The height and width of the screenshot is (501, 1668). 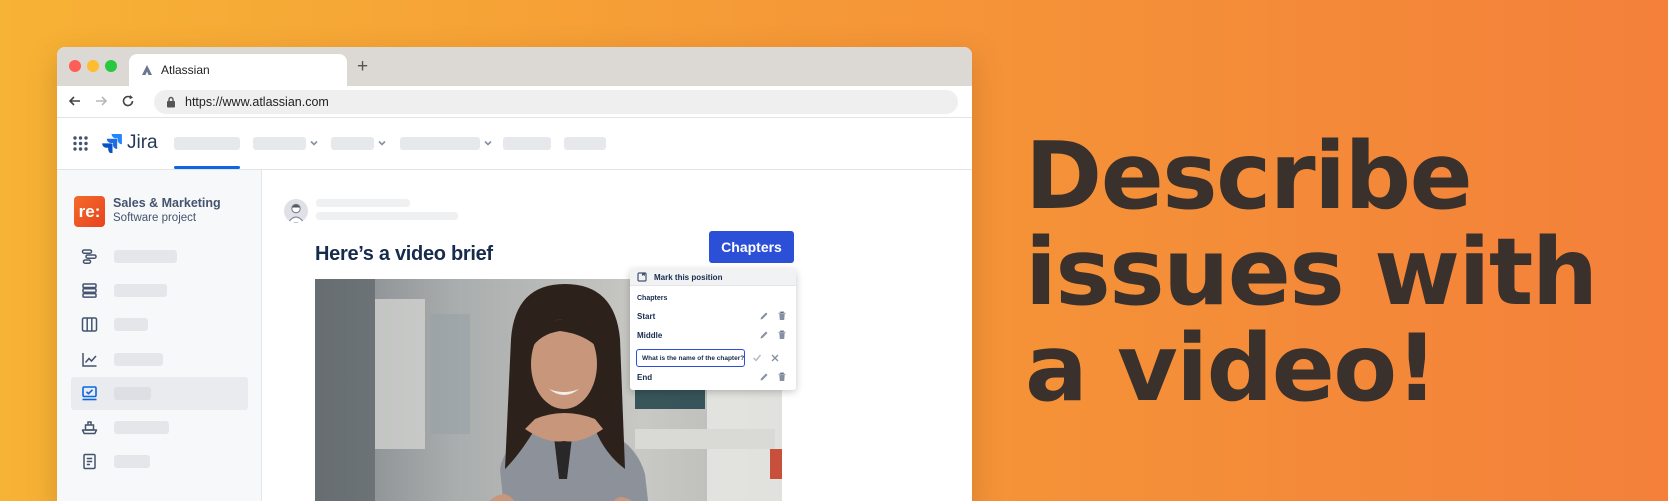 What do you see at coordinates (690, 358) in the screenshot?
I see `chapter-name-input` at bounding box center [690, 358].